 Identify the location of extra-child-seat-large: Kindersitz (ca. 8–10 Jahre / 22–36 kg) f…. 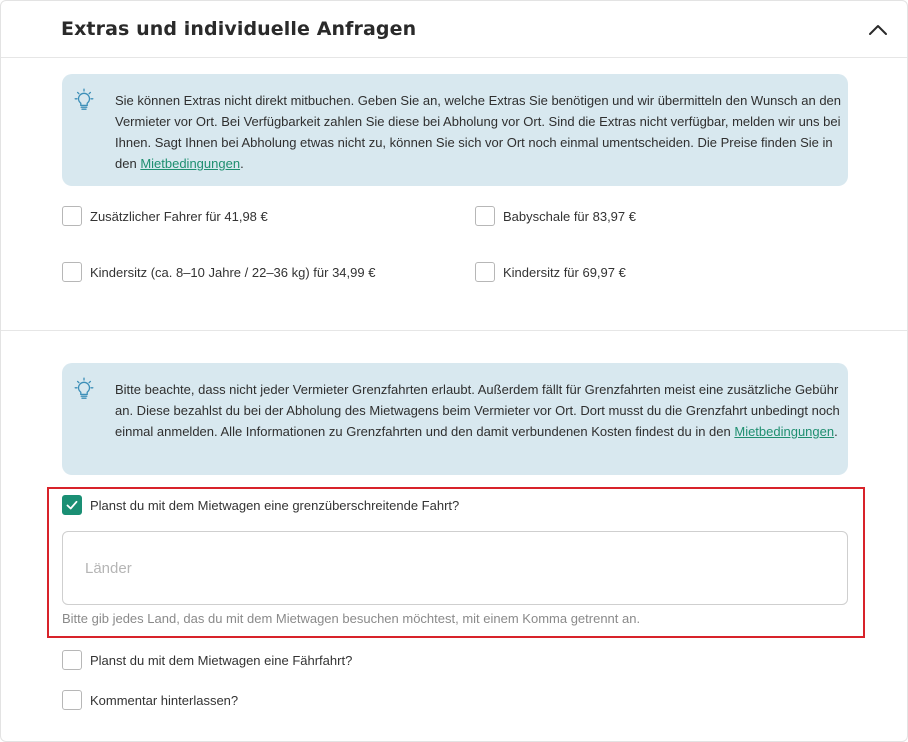
(218, 272).